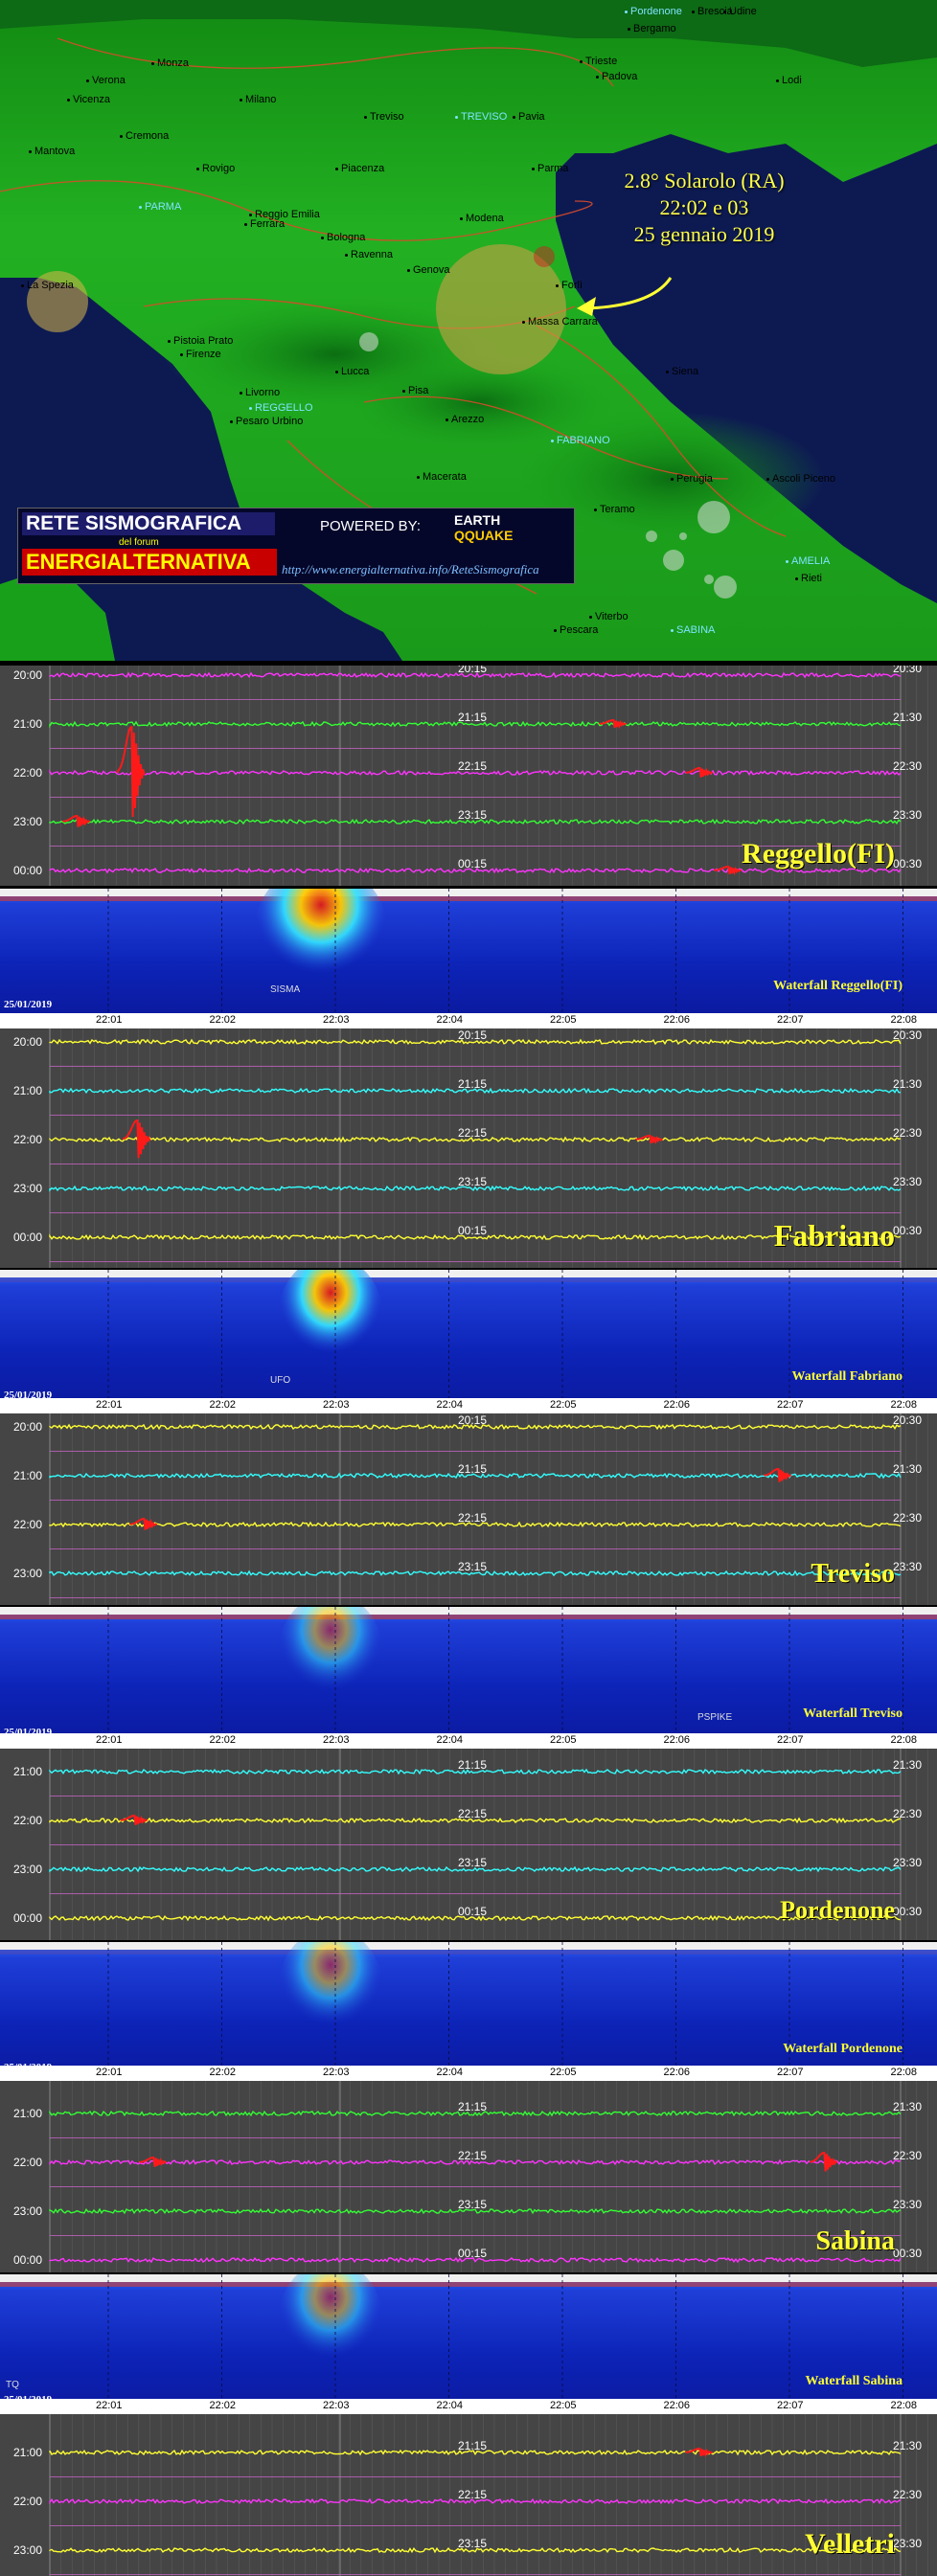 Image resolution: width=937 pixels, height=2576 pixels. I want to click on city-label: Modena, so click(482, 218).